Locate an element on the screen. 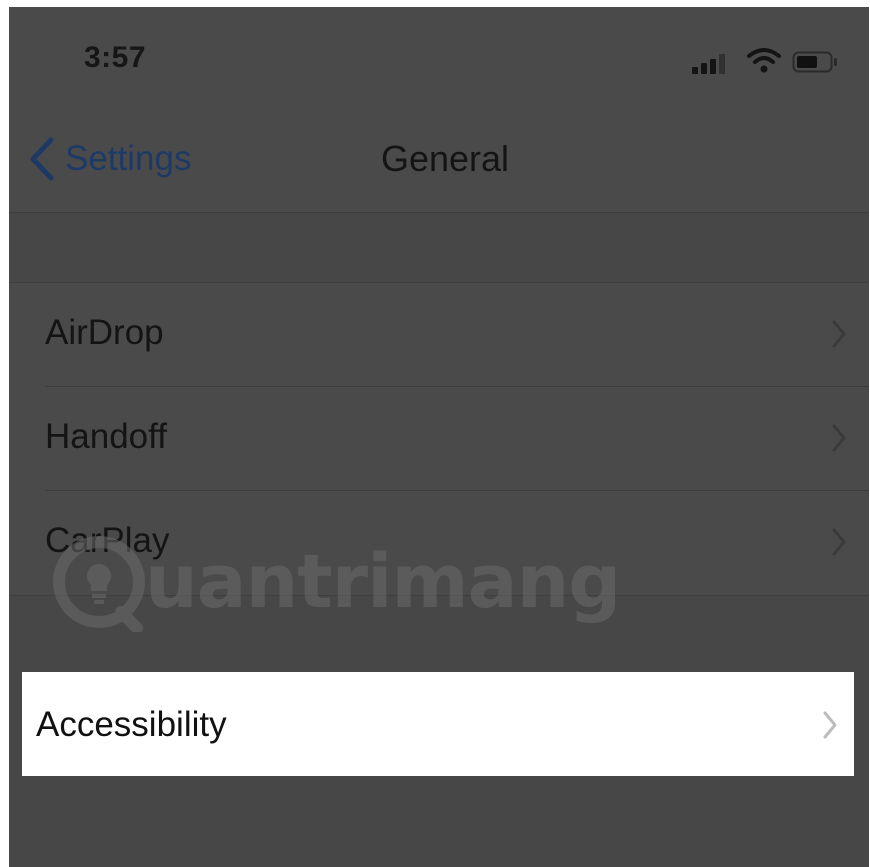 The image size is (870, 867). lightbulb-logo-icon is located at coordinates (99, 584).